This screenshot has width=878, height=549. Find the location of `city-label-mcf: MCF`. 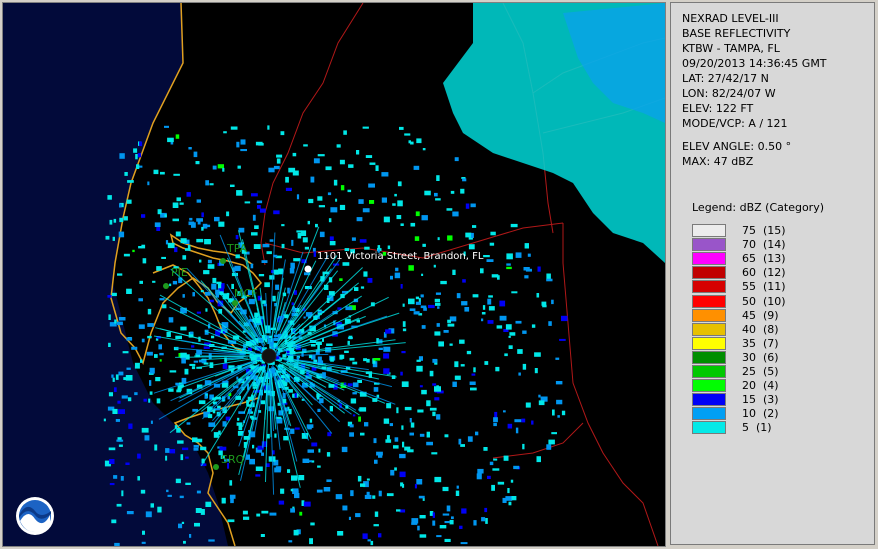

city-label-mcf: MCF is located at coordinates (246, 293).